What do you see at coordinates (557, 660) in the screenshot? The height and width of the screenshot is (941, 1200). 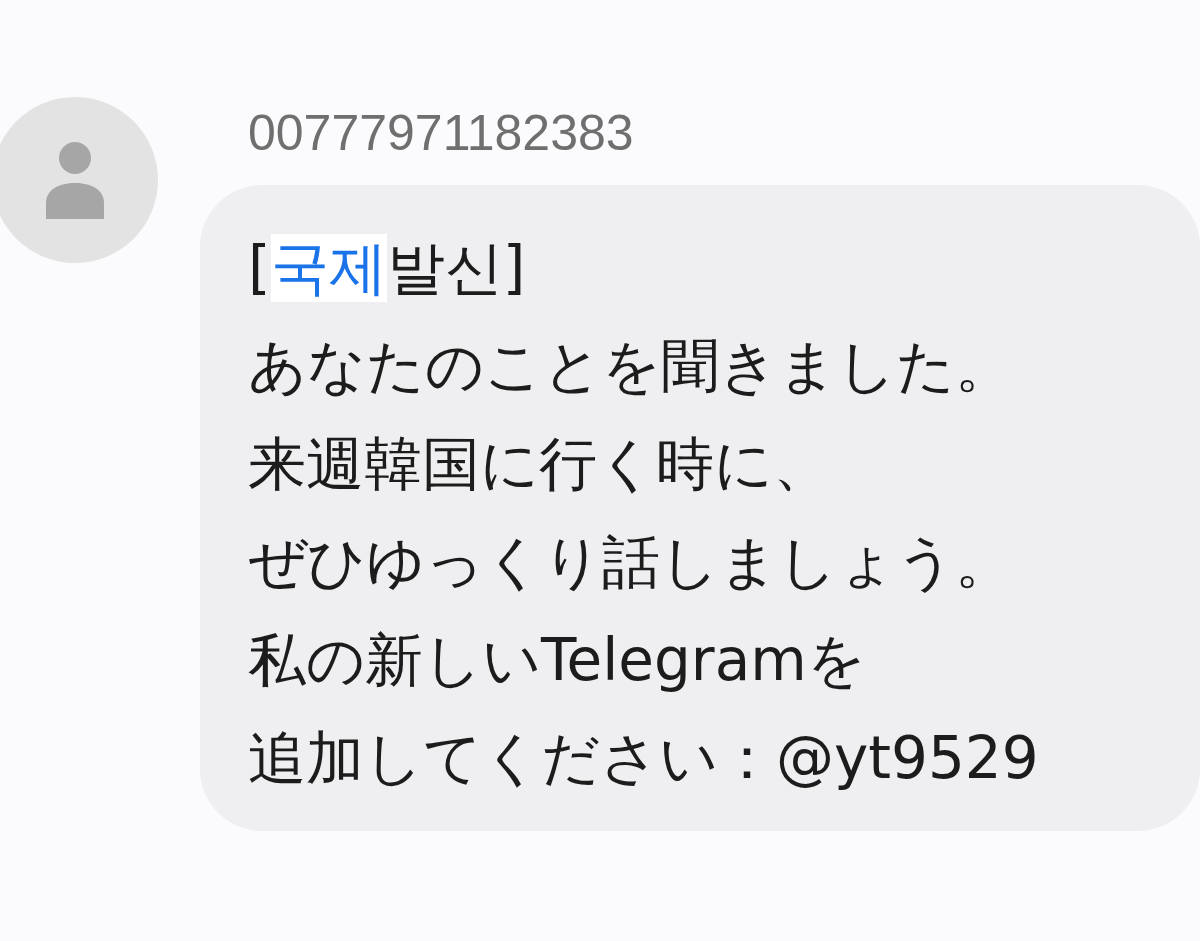 I see `message-text: 私の新しいTelegramを` at bounding box center [557, 660].